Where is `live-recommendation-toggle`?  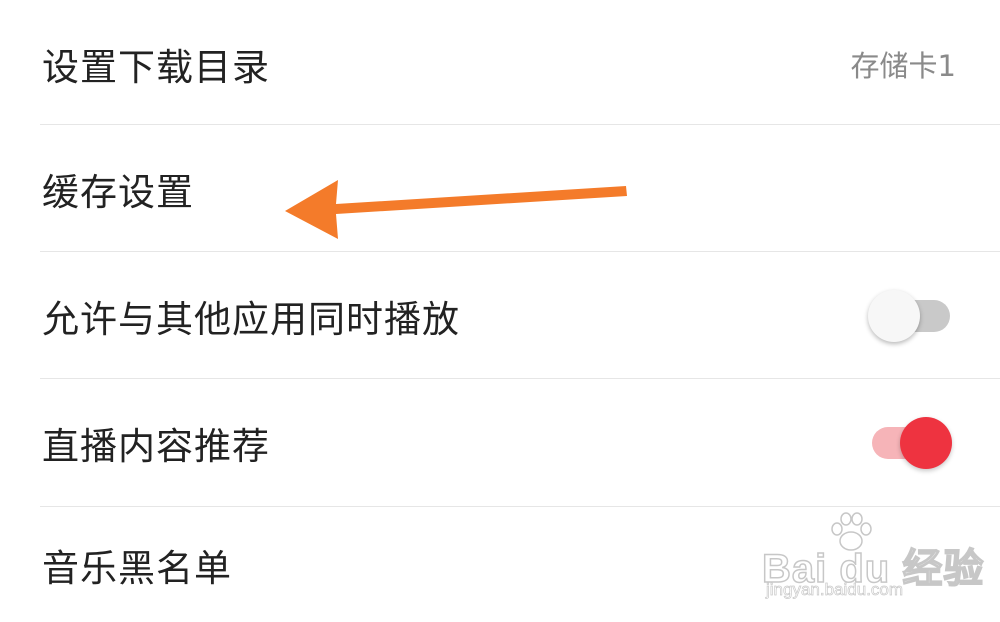 live-recommendation-toggle is located at coordinates (910, 443).